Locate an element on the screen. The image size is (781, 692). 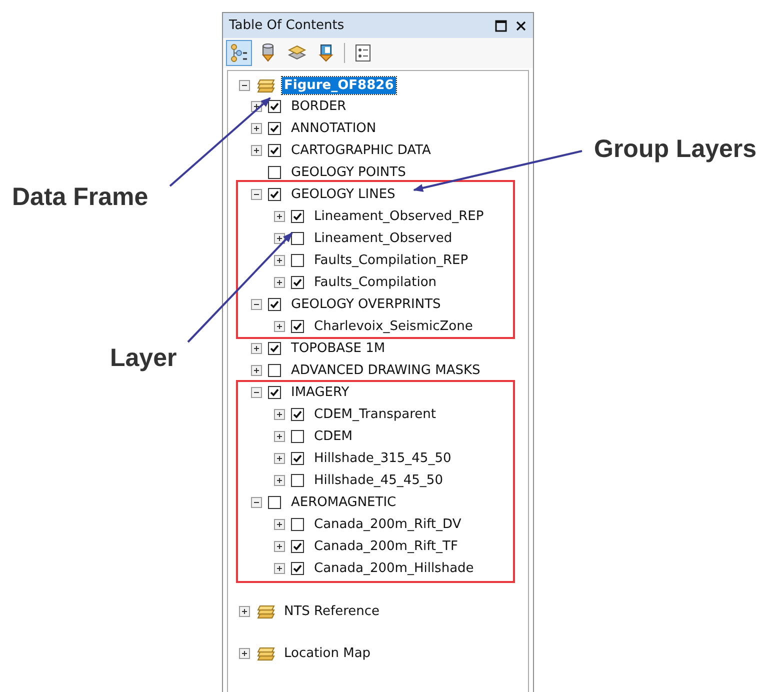
layer-name: GEOLOGY LINES is located at coordinates (343, 194).